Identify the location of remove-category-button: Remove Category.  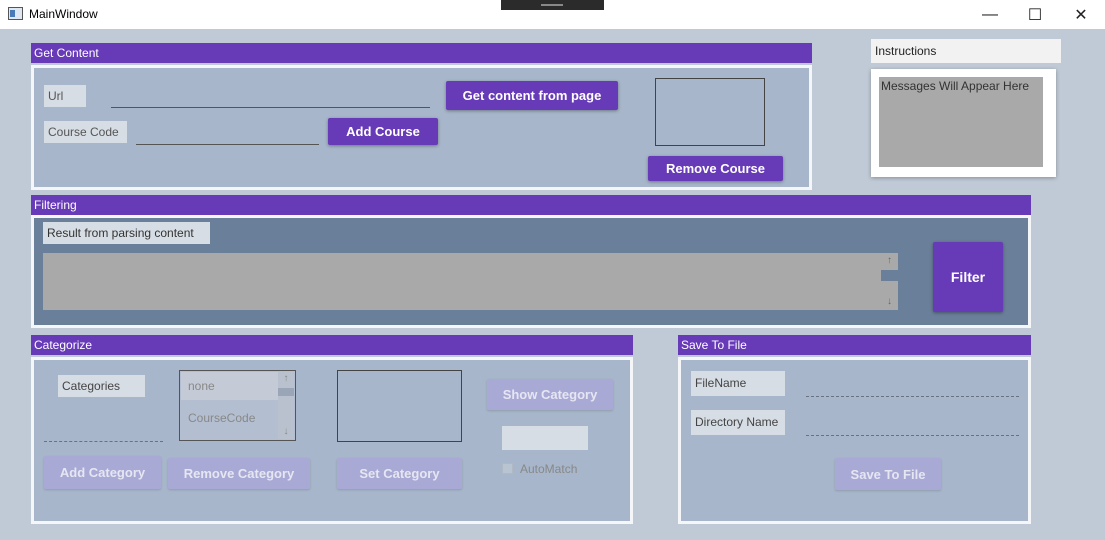
(239, 473).